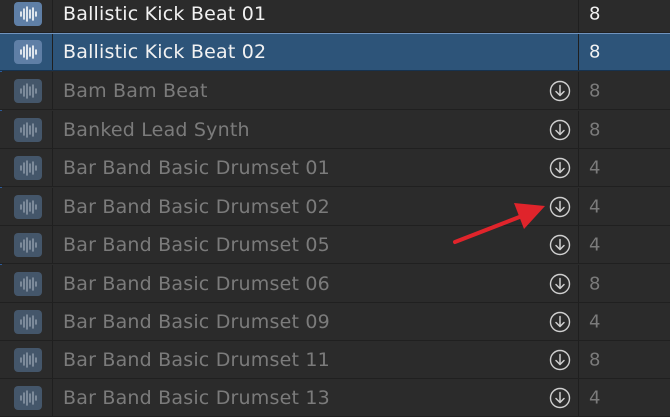  What do you see at coordinates (165, 13) in the screenshot?
I see `loop-name: Ballistic Kick Beat 01` at bounding box center [165, 13].